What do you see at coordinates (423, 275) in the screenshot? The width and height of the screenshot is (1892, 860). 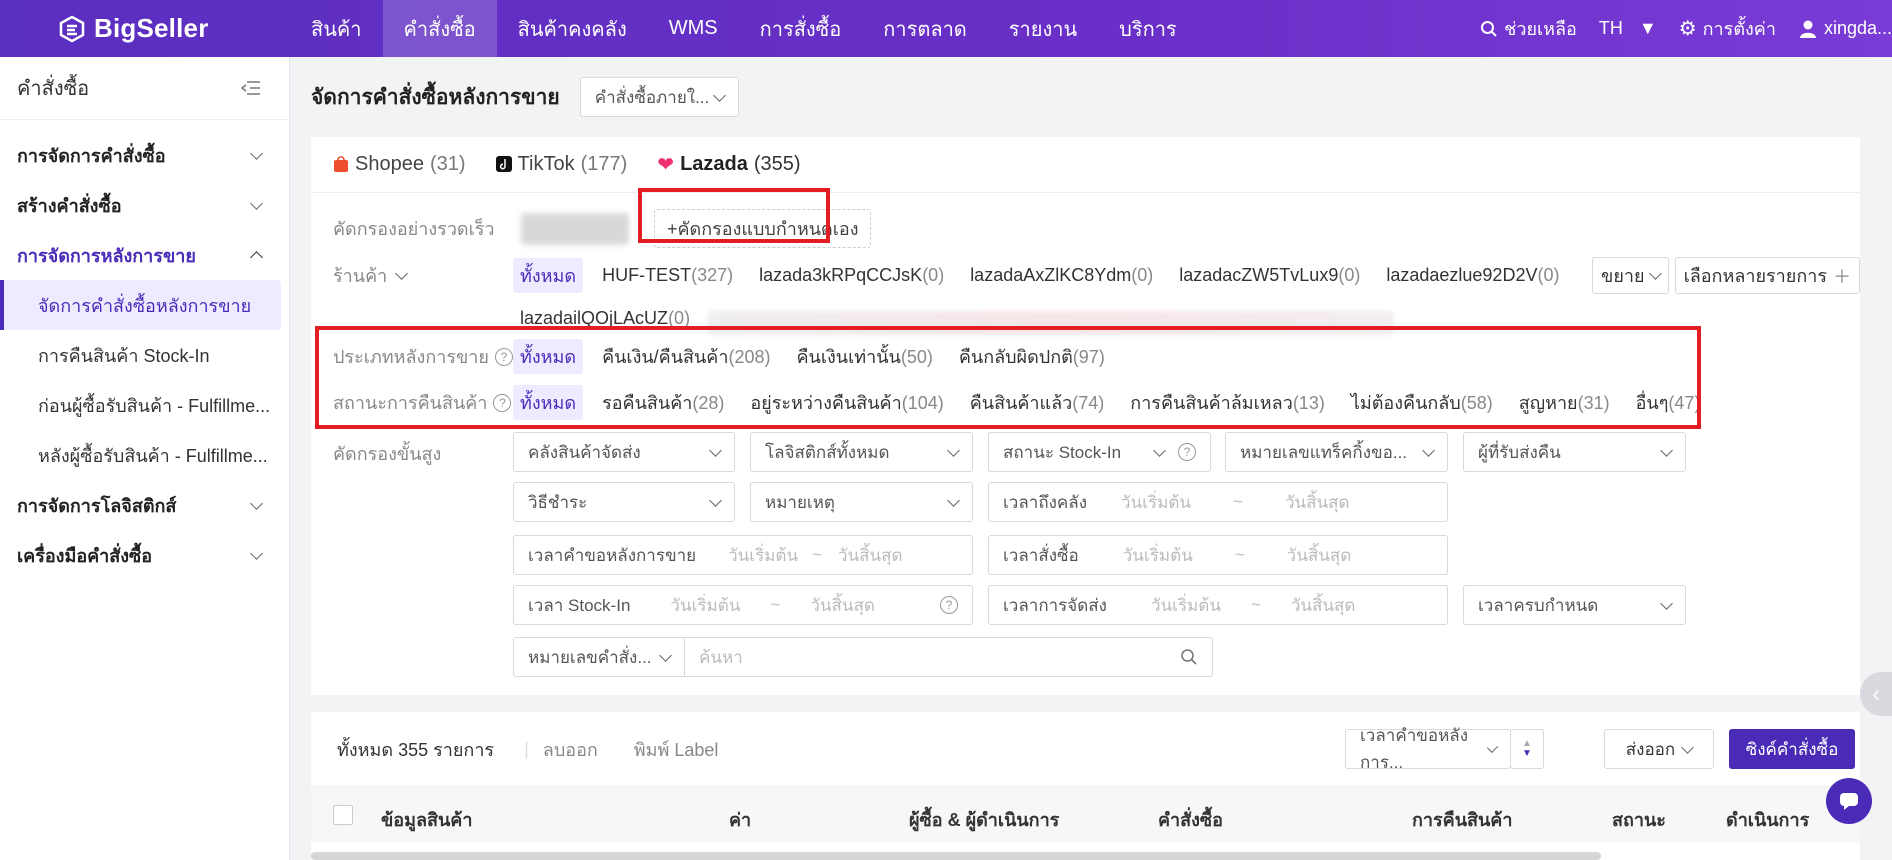 I see `store-filter-label: ร้านค้า` at bounding box center [423, 275].